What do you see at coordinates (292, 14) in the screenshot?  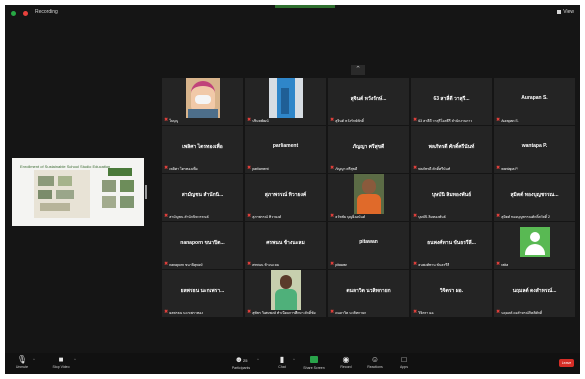 I see `top-bar: Recording View` at bounding box center [292, 14].